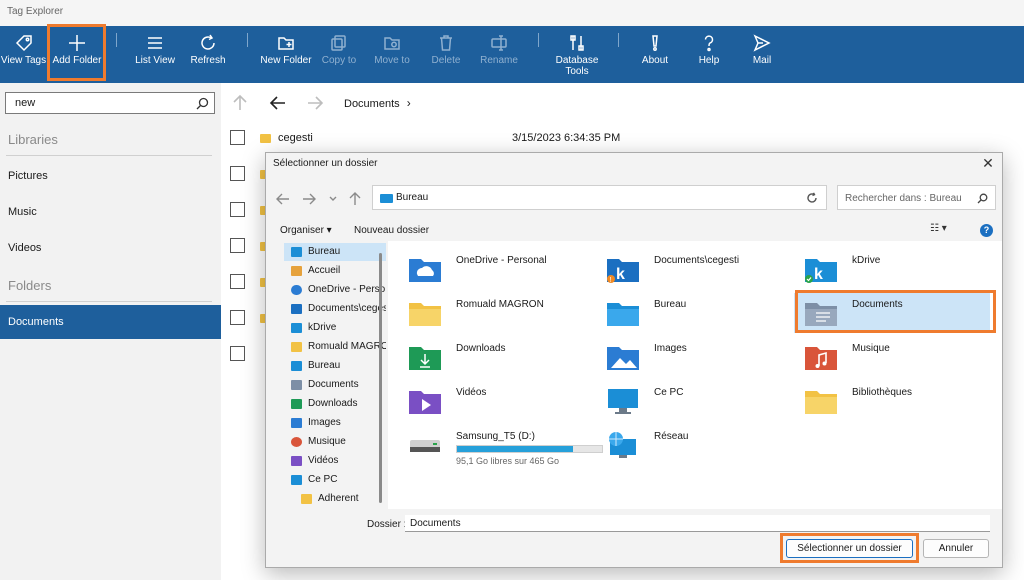 Image resolution: width=1024 pixels, height=580 pixels. Describe the element at coordinates (335, 347) in the screenshot. I see `tree-item-romuald-magron: Romuald MAGRON` at that location.